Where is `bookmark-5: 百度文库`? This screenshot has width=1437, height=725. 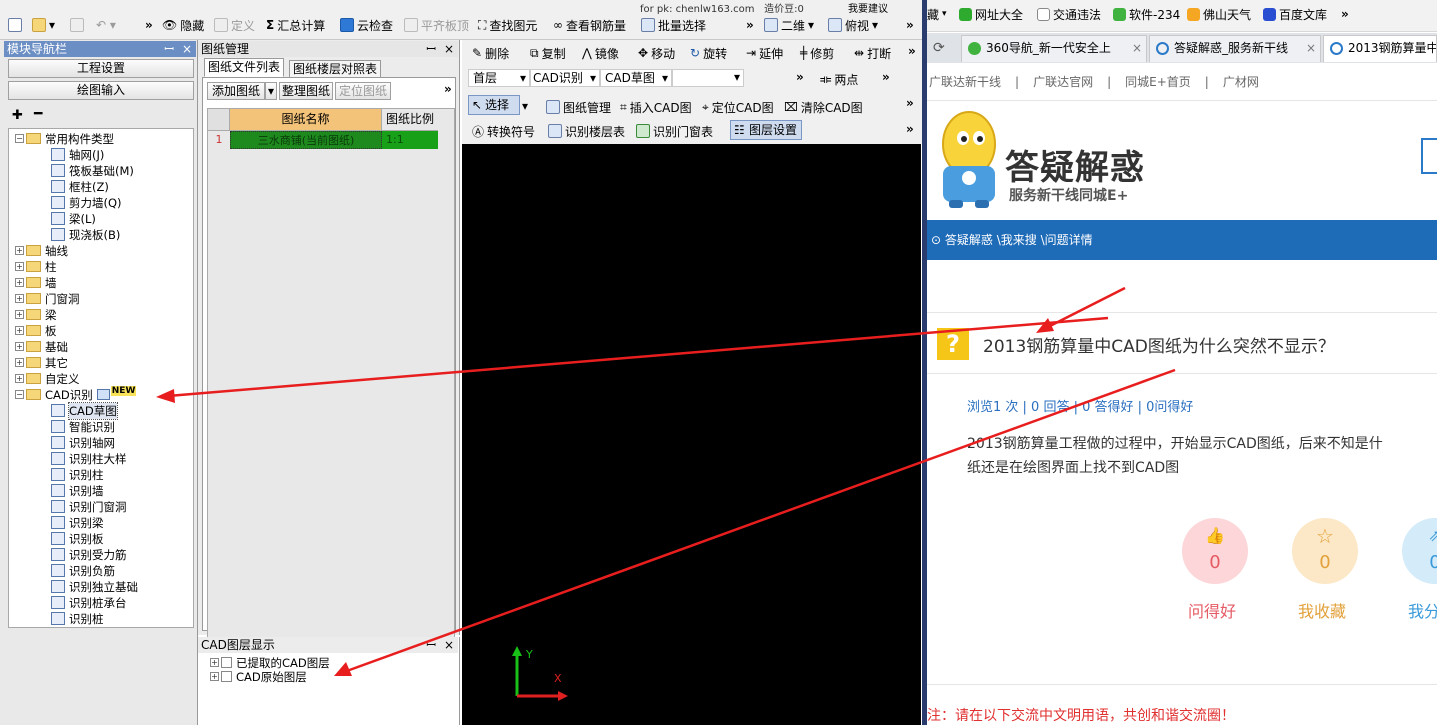
bookmark-5: 百度文库 is located at coordinates (1295, 14).